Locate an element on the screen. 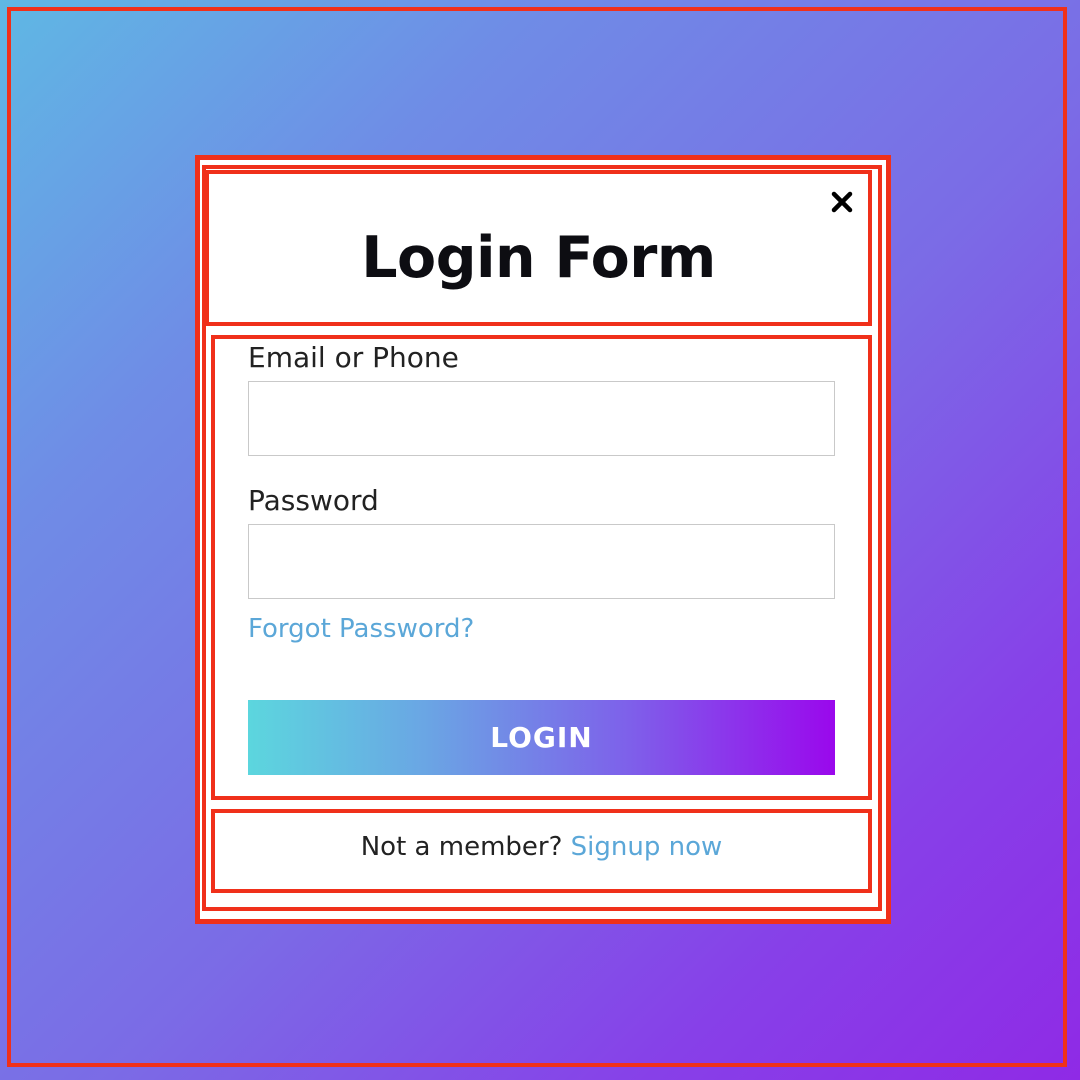 The height and width of the screenshot is (1080, 1080). email-label: Email or Phone is located at coordinates (353, 357).